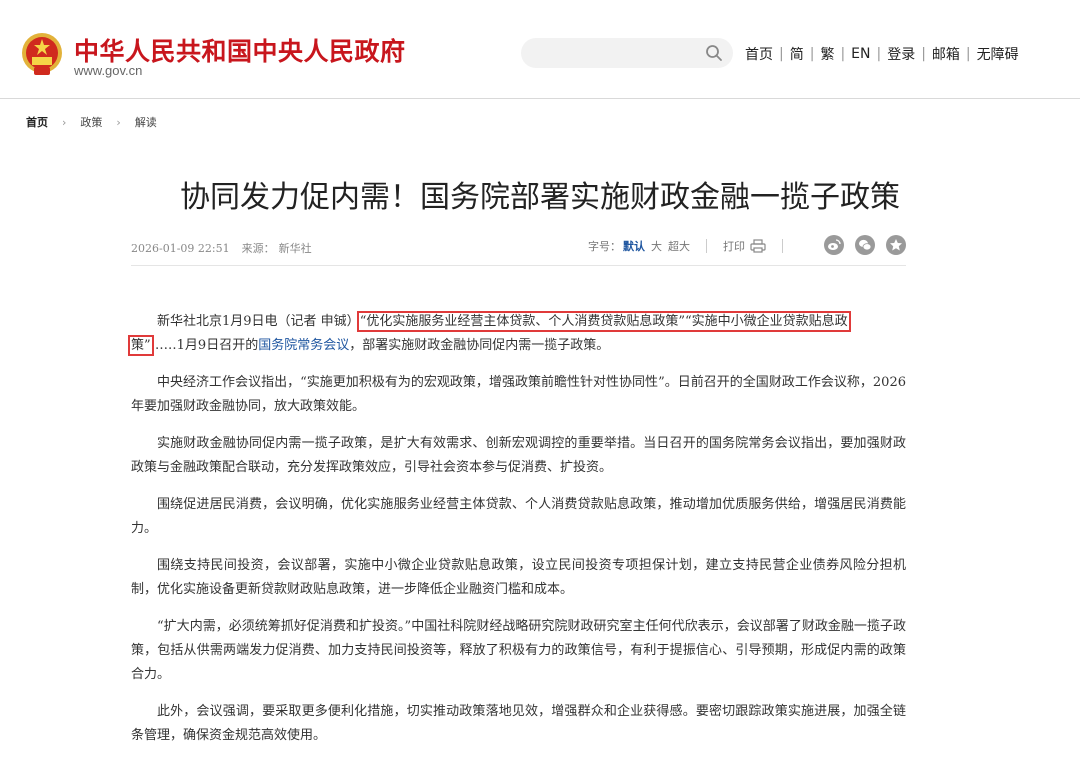 Image resolution: width=1080 pixels, height=762 pixels. I want to click on search-box, so click(627, 53).